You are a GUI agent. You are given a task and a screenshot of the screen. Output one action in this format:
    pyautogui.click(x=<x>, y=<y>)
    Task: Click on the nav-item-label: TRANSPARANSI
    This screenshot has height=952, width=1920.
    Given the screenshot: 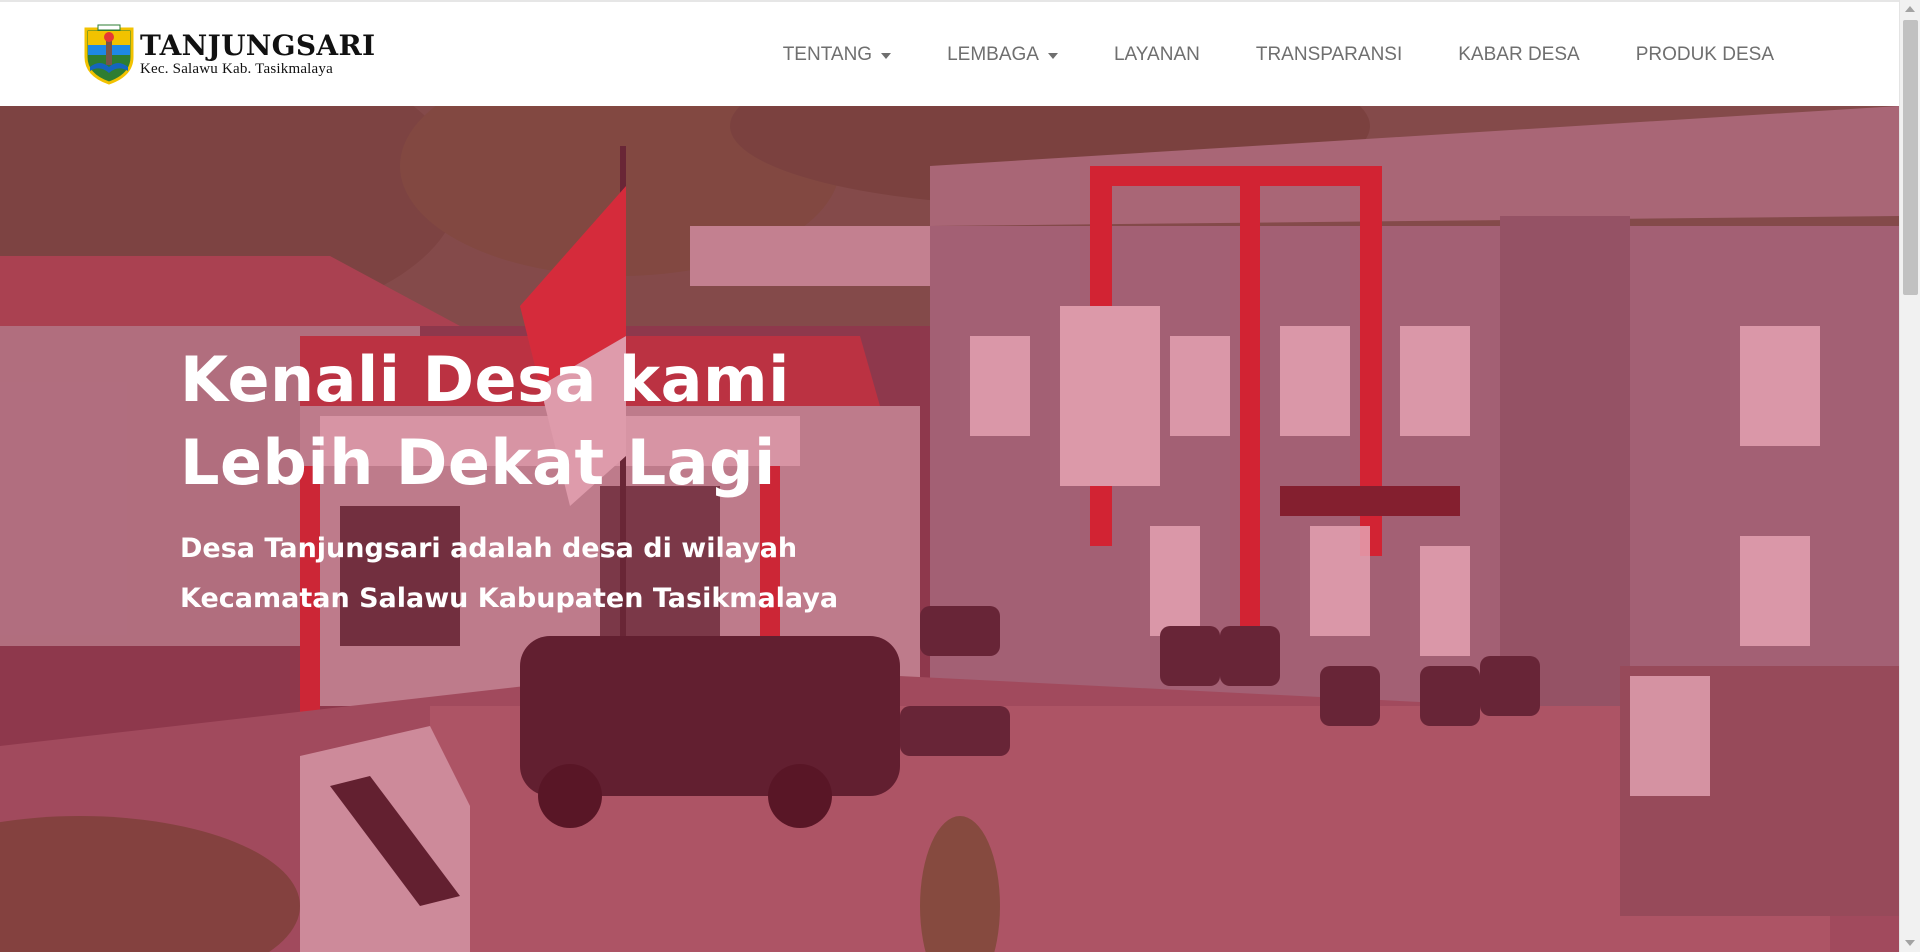 What is the action you would take?
    pyautogui.click(x=1329, y=54)
    